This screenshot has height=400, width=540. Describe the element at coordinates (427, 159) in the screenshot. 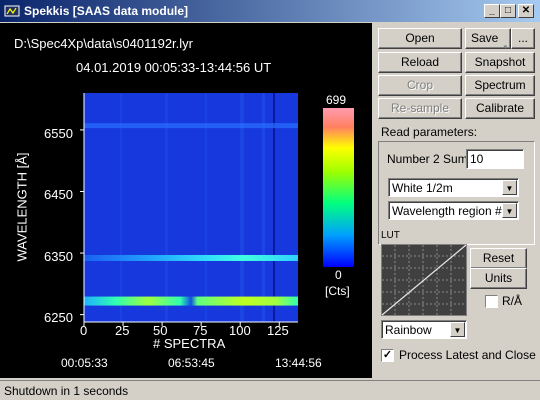

I see `number2sum-label: Number 2 Sum` at that location.